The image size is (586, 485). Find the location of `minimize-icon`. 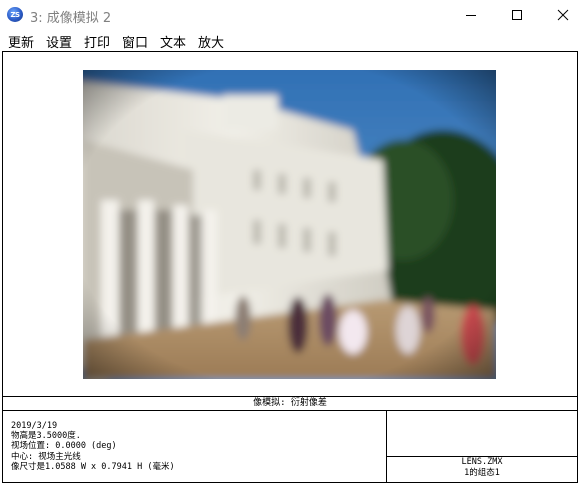

minimize-icon is located at coordinates (471, 15).